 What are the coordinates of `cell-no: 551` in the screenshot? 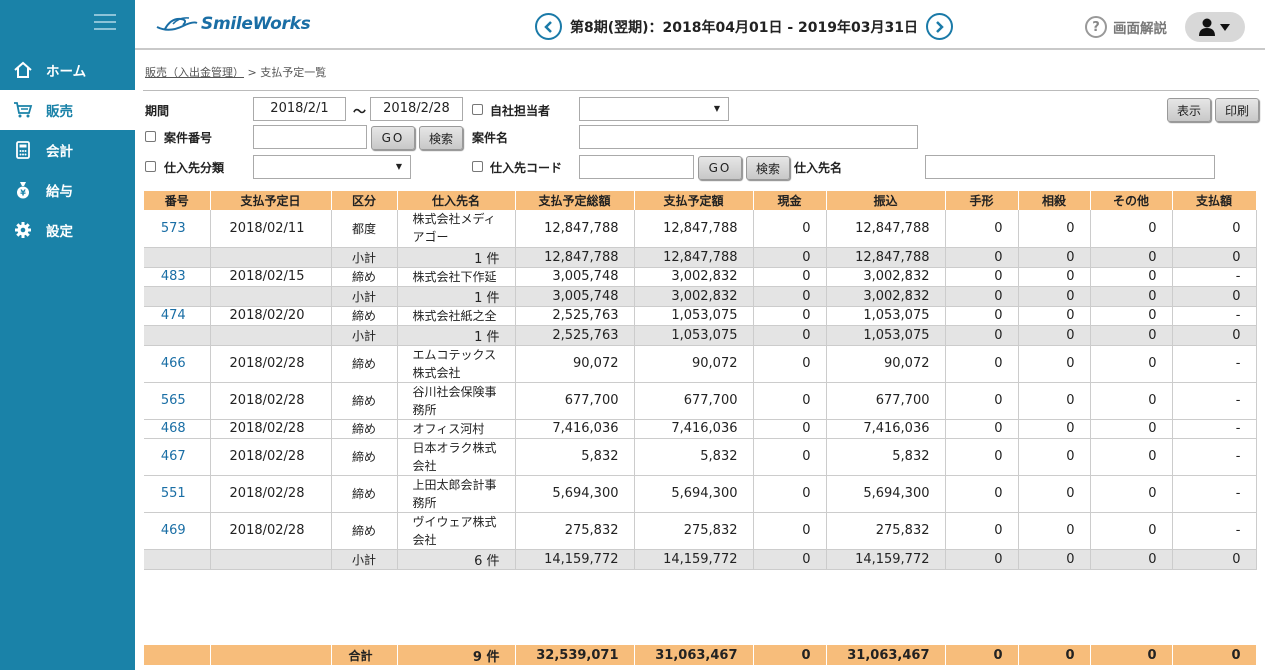 It's located at (177, 494).